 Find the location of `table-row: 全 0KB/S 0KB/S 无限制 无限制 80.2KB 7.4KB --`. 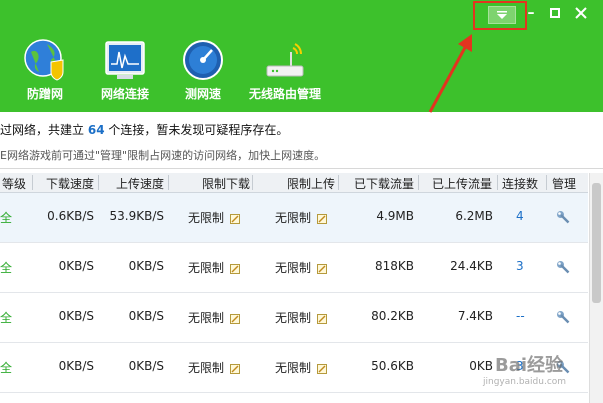

table-row: 全 0KB/S 0KB/S 无限制 无限制 80.2KB 7.4KB -- is located at coordinates (294, 318).